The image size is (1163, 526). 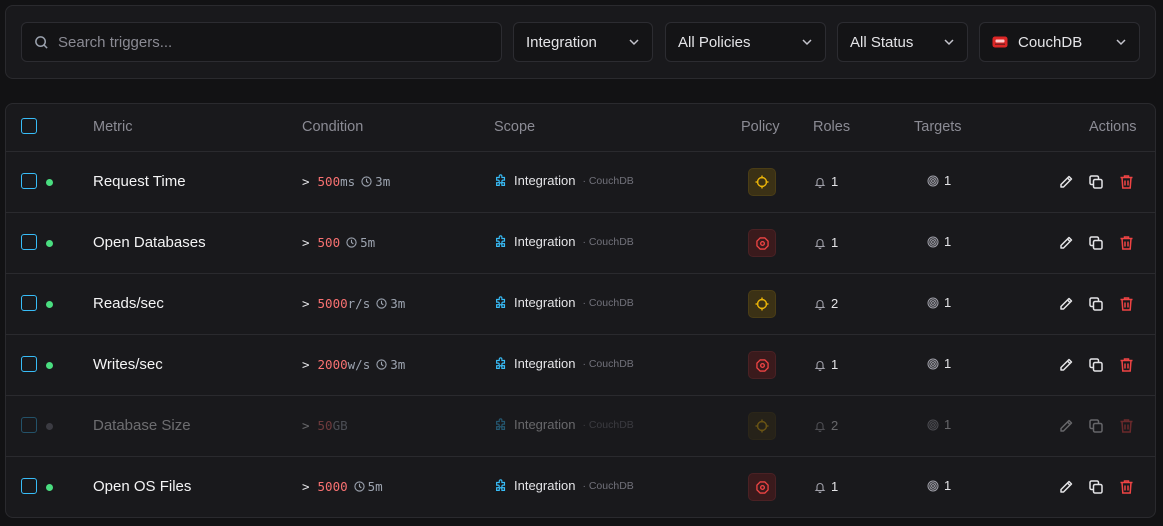 What do you see at coordinates (826, 303) in the screenshot?
I see `roles-count: 2` at bounding box center [826, 303].